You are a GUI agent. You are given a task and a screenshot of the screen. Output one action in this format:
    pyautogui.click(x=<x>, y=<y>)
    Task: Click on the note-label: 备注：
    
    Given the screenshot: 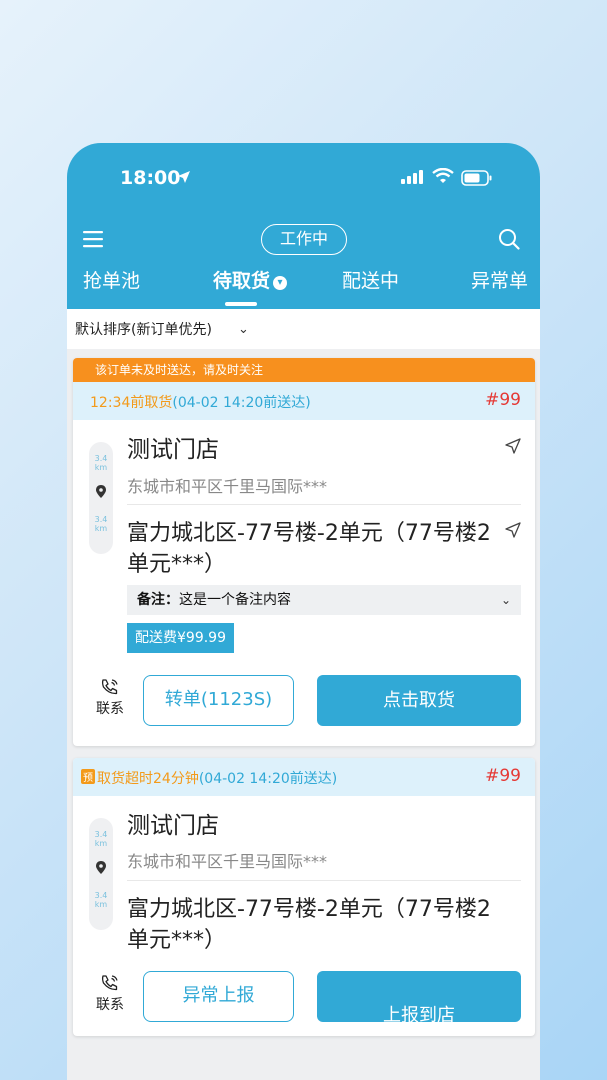 What is the action you would take?
    pyautogui.click(x=158, y=600)
    